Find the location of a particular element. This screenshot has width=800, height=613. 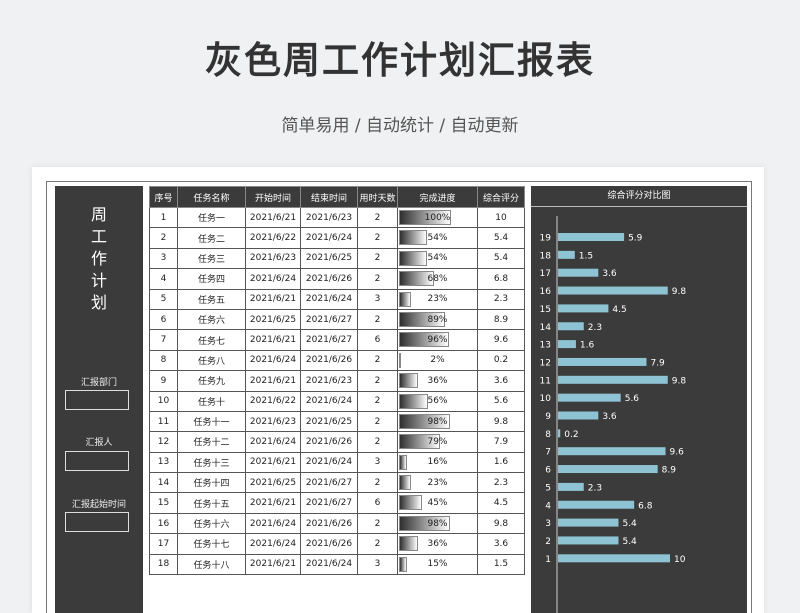

cell-progress: 15% is located at coordinates (437, 564).